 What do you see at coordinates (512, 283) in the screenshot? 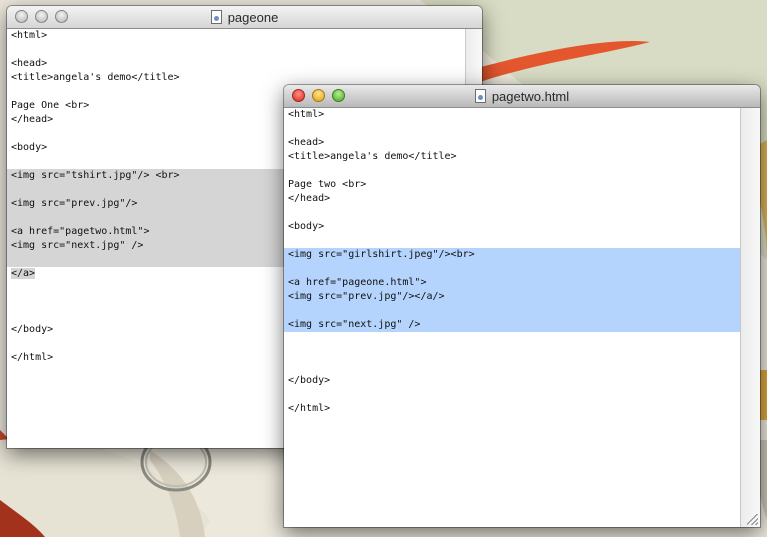
I see `code-line: <a href="pageone.html">` at bounding box center [512, 283].